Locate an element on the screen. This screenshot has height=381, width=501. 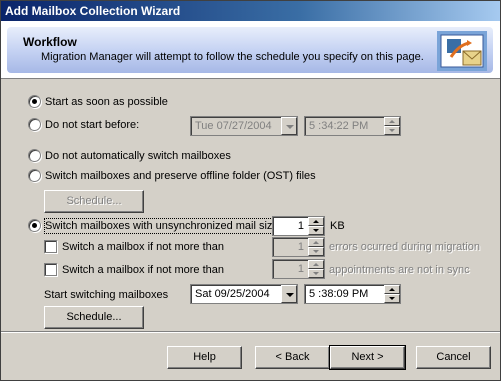
page-title: Workflow is located at coordinates (50, 42).